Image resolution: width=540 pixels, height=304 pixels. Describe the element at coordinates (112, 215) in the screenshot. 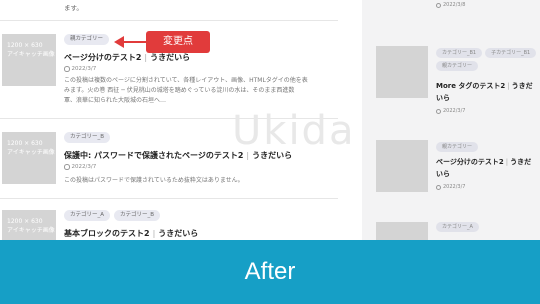

I see `post-tag-list: カテゴリー_A カテゴリー_B` at that location.